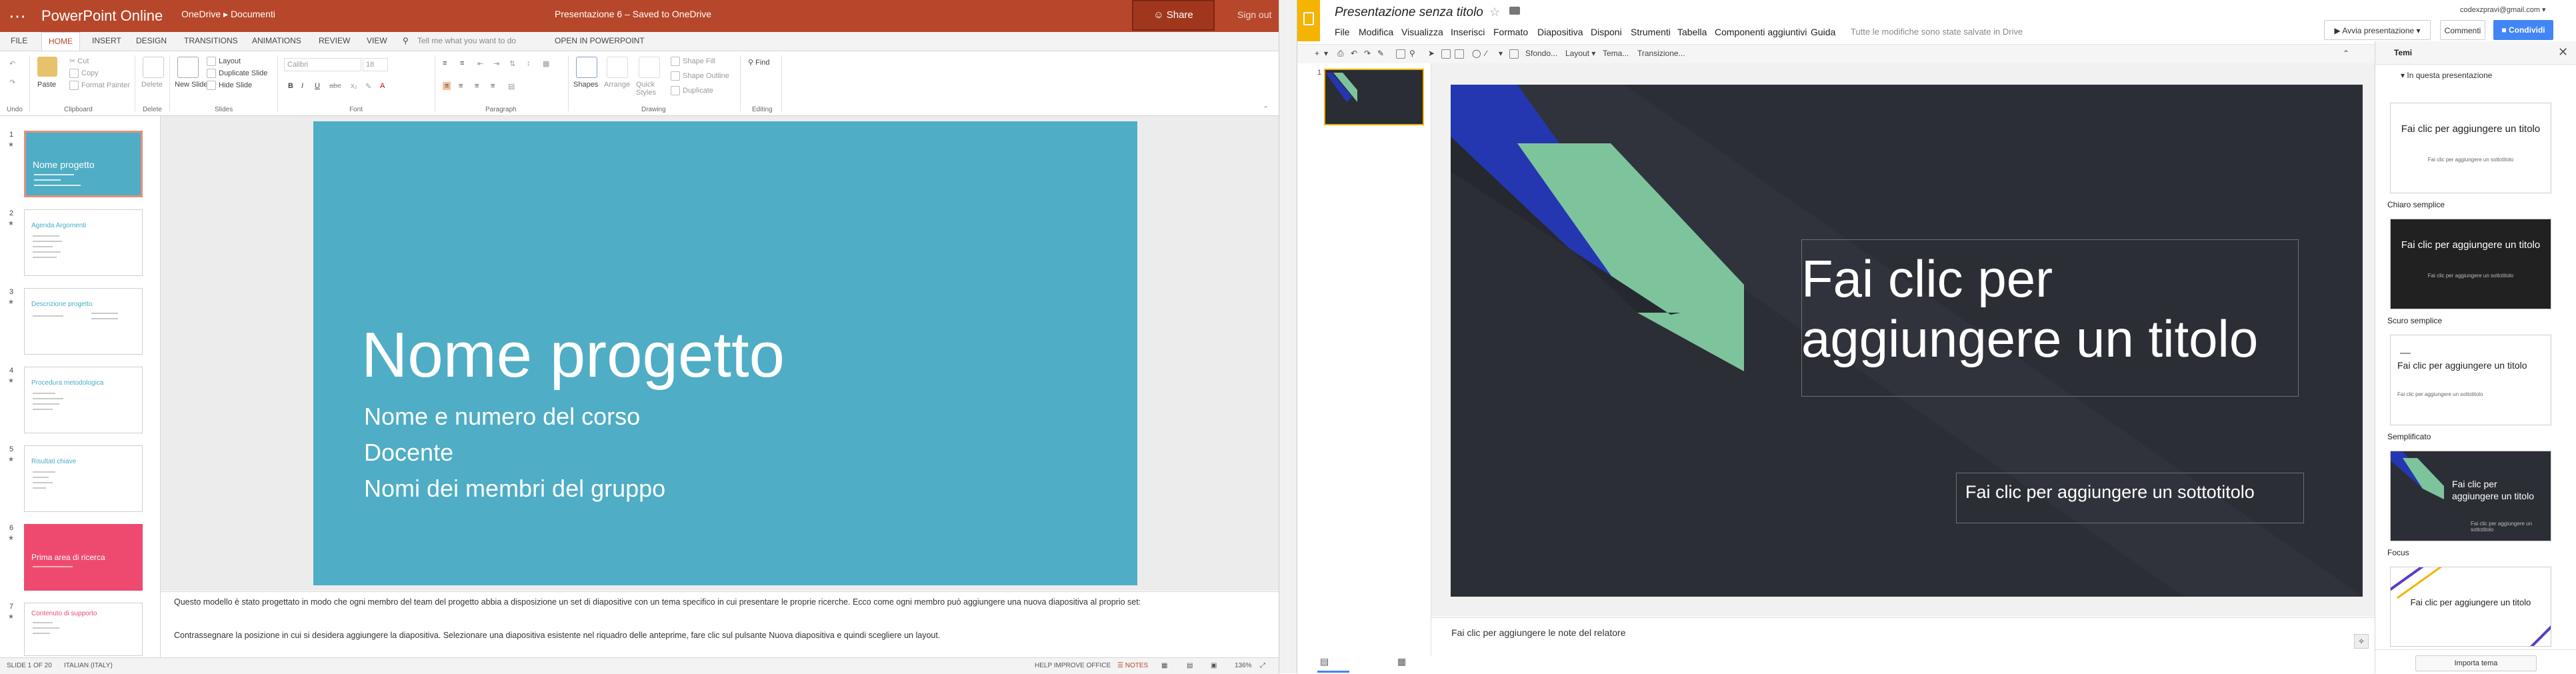 The width and height of the screenshot is (2576, 674). What do you see at coordinates (290, 86) in the screenshot?
I see `bold-icon: B` at bounding box center [290, 86].